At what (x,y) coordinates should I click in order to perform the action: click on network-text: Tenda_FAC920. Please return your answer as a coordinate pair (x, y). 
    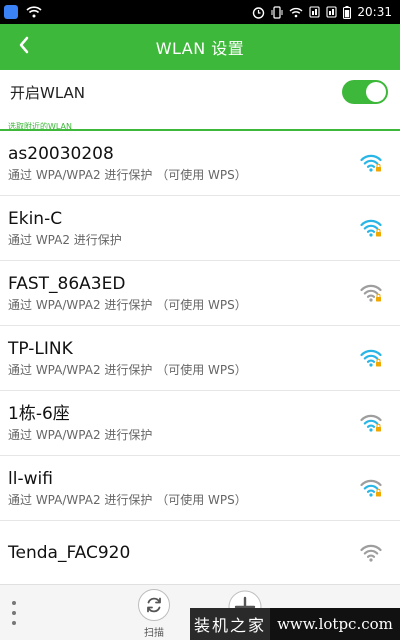
    Looking at the image, I should click on (69, 553).